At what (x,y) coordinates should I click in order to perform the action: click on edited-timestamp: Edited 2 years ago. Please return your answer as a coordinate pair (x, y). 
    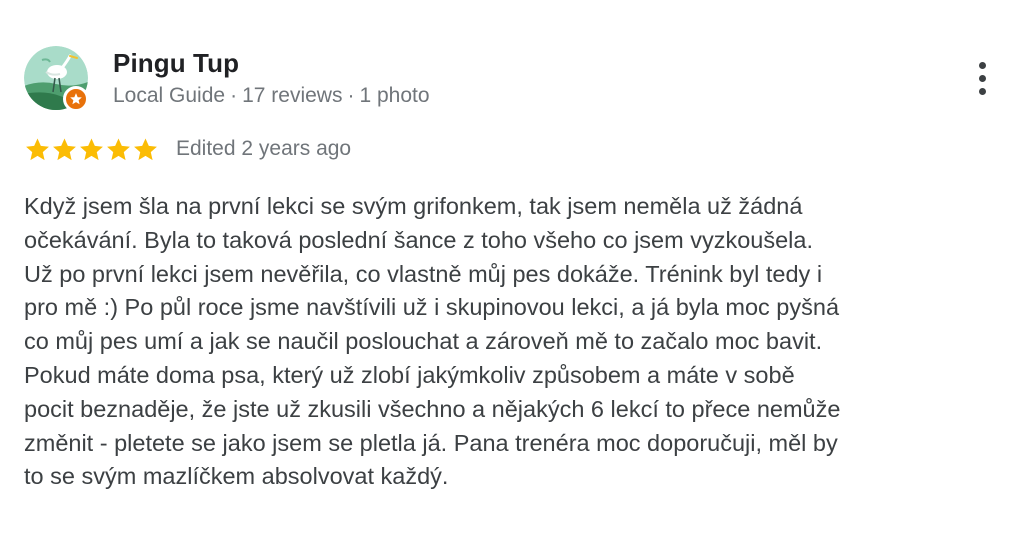
    Looking at the image, I should click on (264, 148).